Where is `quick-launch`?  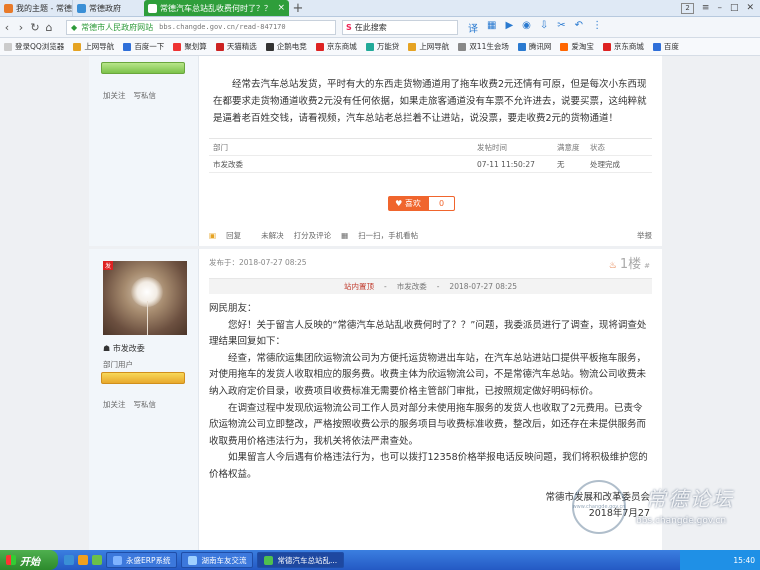
quick-launch is located at coordinates (83, 560).